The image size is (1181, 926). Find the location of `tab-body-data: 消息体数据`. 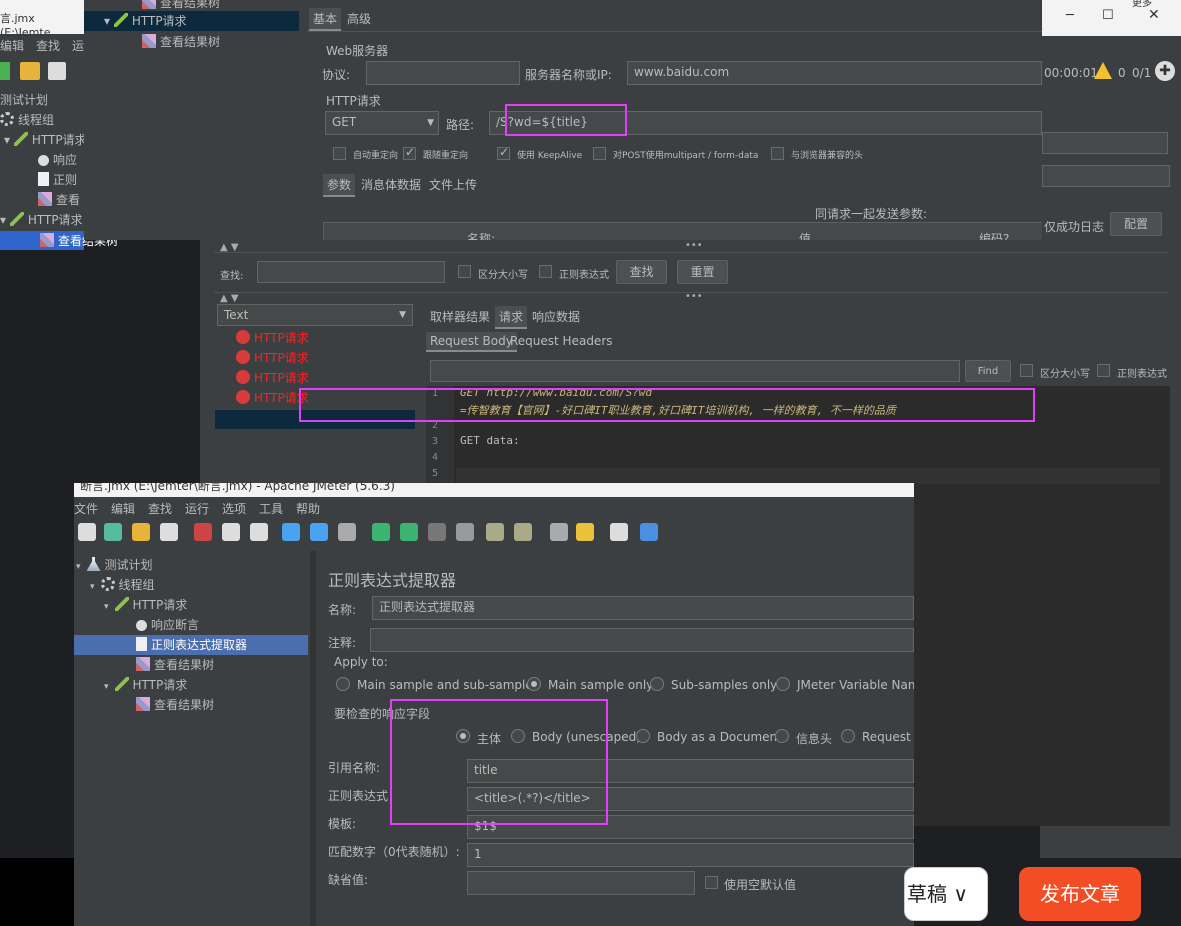

tab-body-data: 消息体数据 is located at coordinates (391, 184).